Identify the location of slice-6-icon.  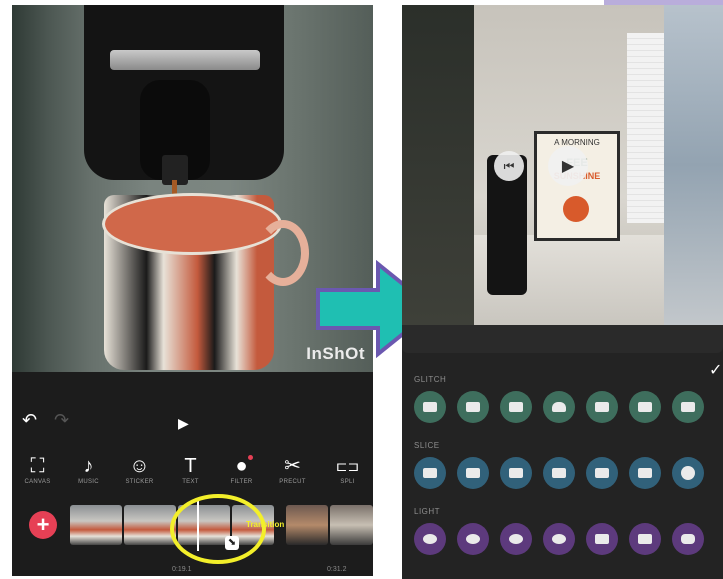
(645, 473).